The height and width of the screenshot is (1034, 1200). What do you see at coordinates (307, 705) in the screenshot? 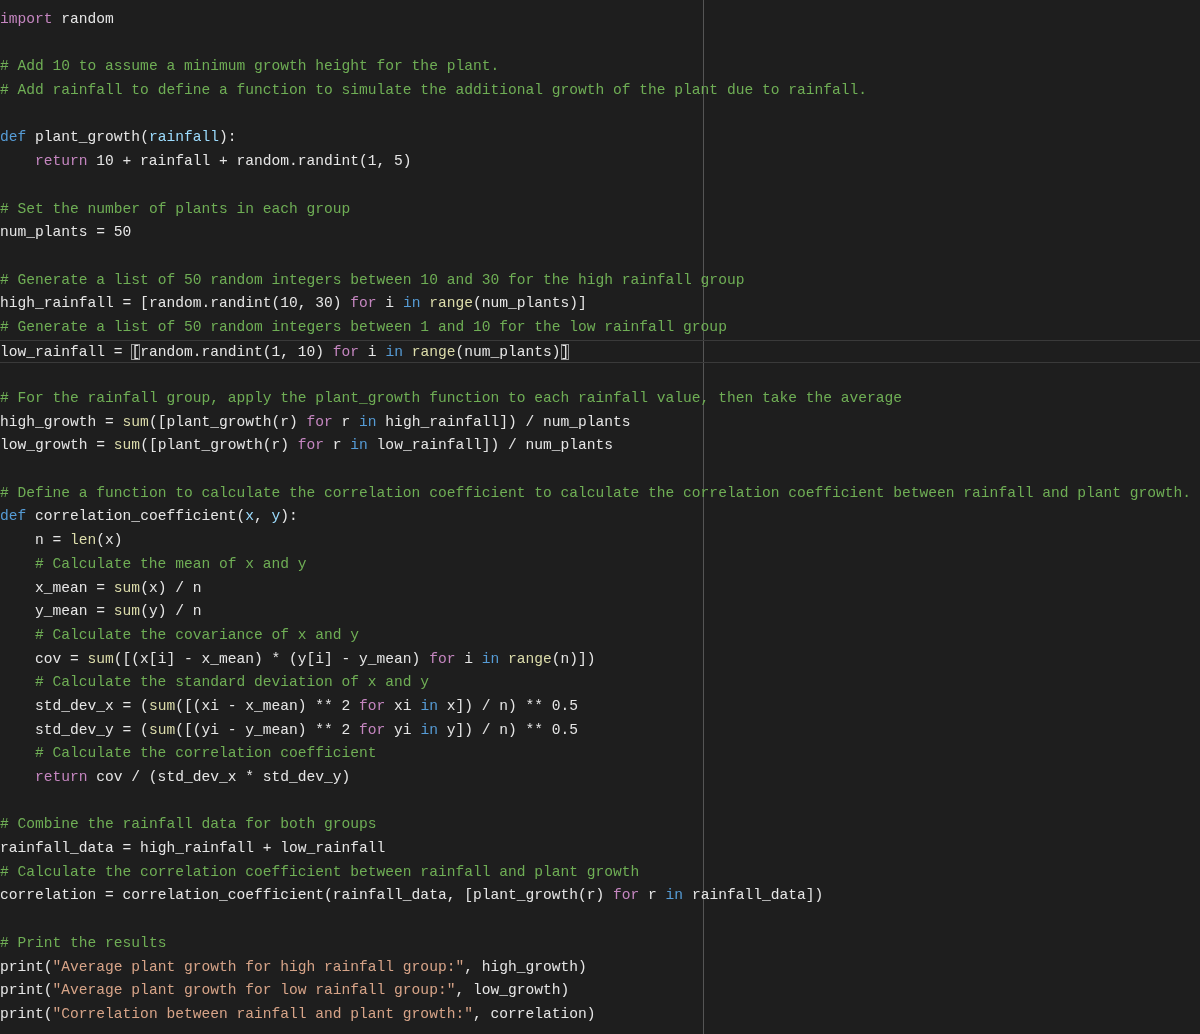
I see `code-line: std_dev_x = (sum([(xi - x_mean) ** 2 for xi in x]) / n) ** 0.5` at bounding box center [307, 705].